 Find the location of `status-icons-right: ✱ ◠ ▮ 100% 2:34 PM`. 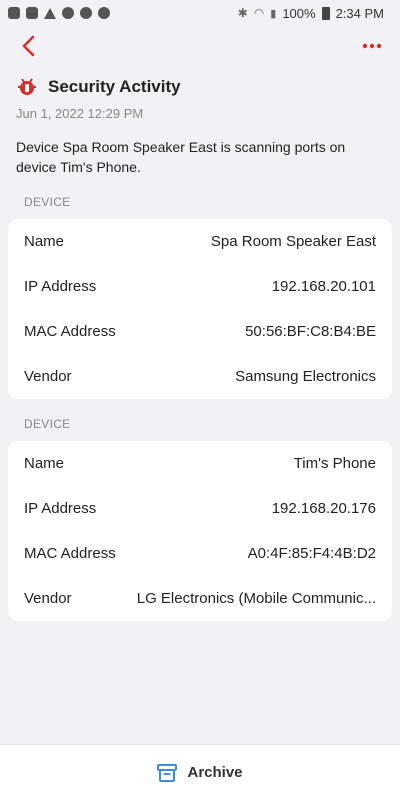

status-icons-right: ✱ ◠ ▮ 100% 2:34 PM is located at coordinates (311, 13).